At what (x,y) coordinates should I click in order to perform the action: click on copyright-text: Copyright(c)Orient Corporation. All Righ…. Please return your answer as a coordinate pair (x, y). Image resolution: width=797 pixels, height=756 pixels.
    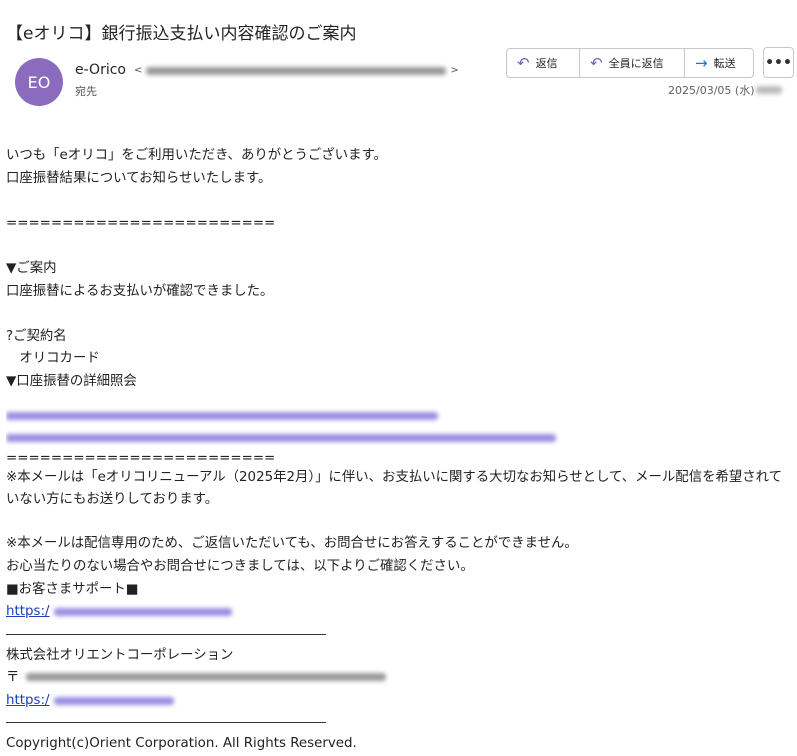
    Looking at the image, I should click on (181, 744).